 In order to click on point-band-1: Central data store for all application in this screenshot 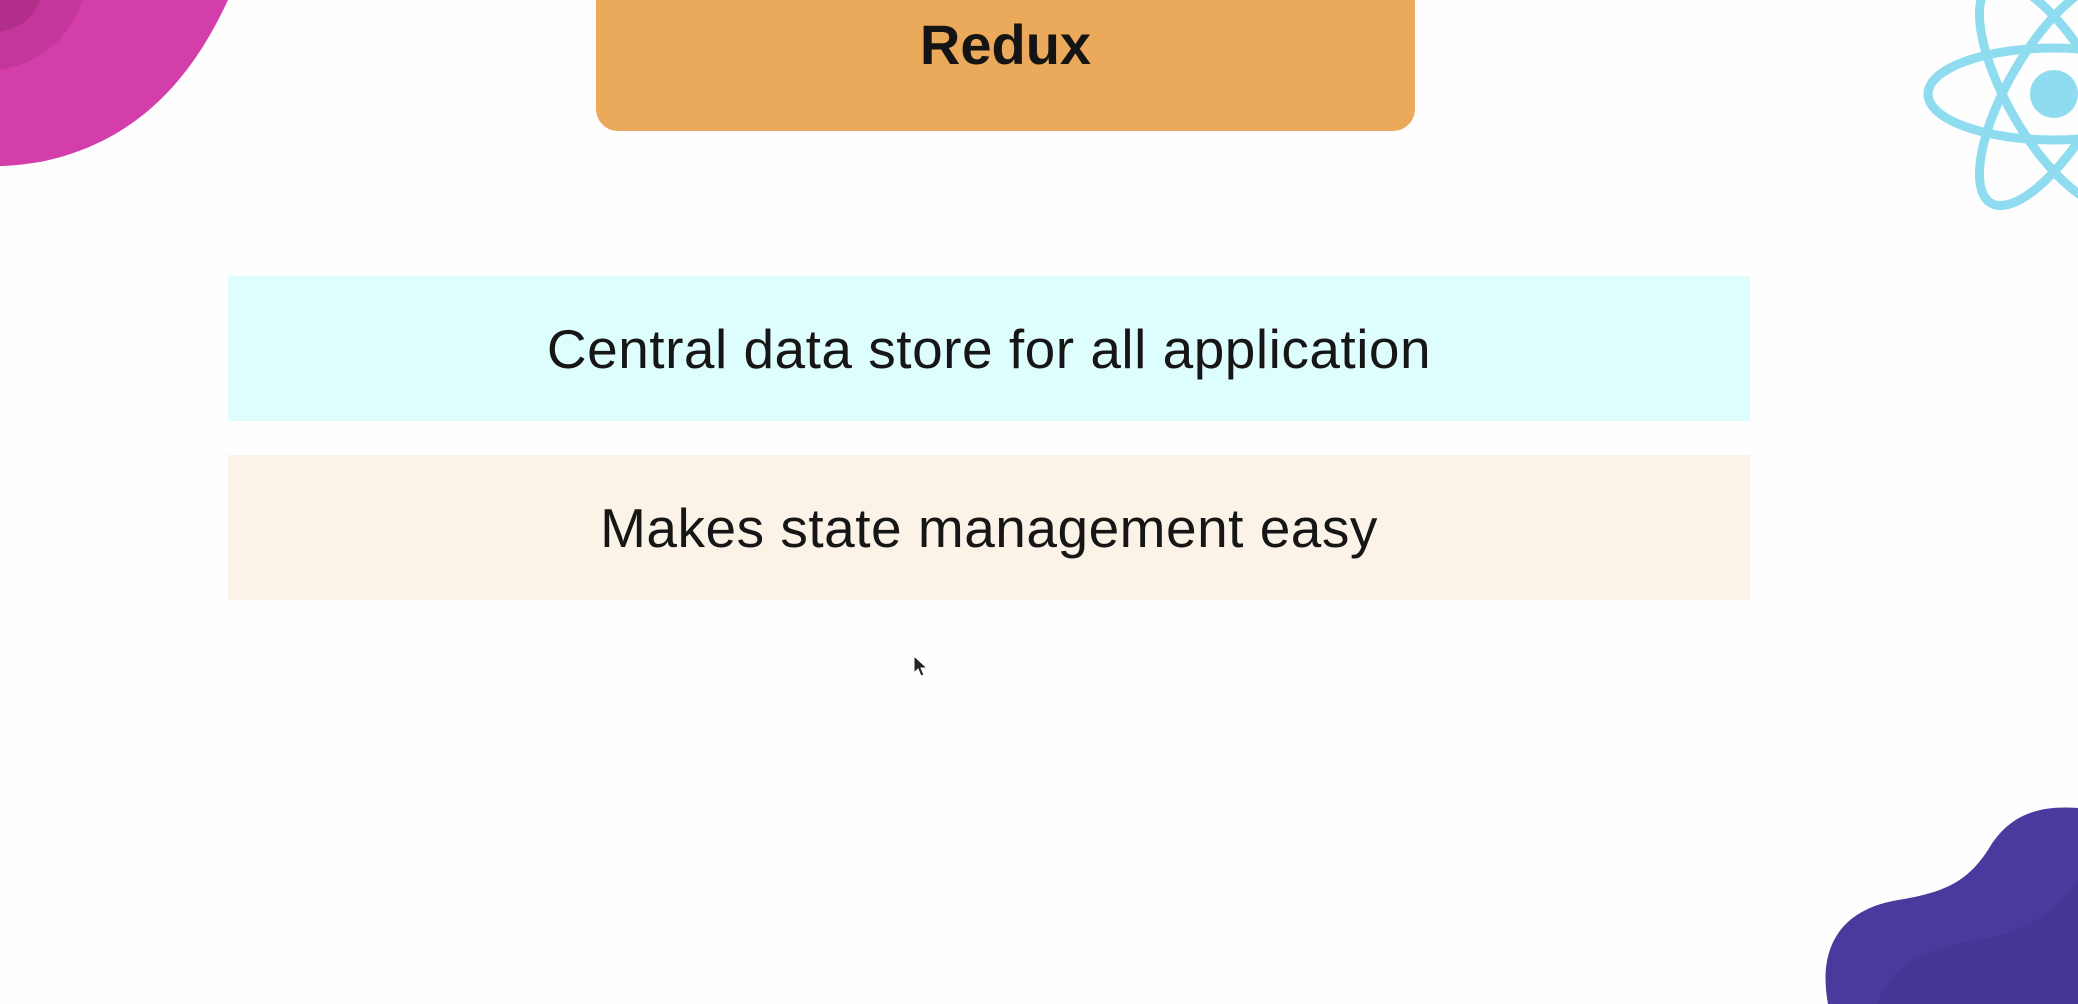, I will do `click(989, 348)`.